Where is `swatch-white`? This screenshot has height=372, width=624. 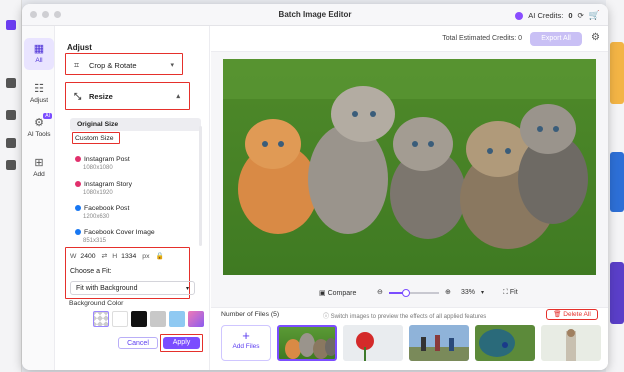 swatch-white is located at coordinates (120, 319).